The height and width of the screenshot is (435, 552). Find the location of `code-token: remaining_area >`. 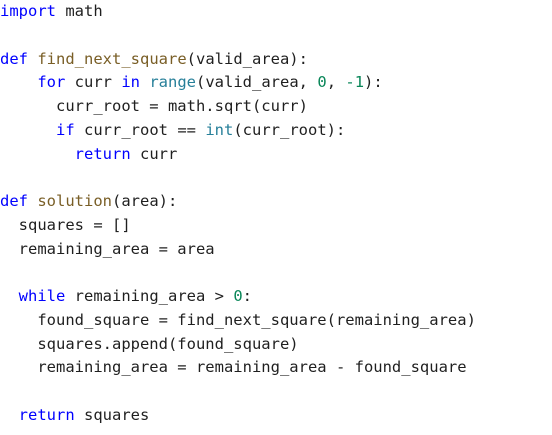

code-token: remaining_area > is located at coordinates (149, 296).